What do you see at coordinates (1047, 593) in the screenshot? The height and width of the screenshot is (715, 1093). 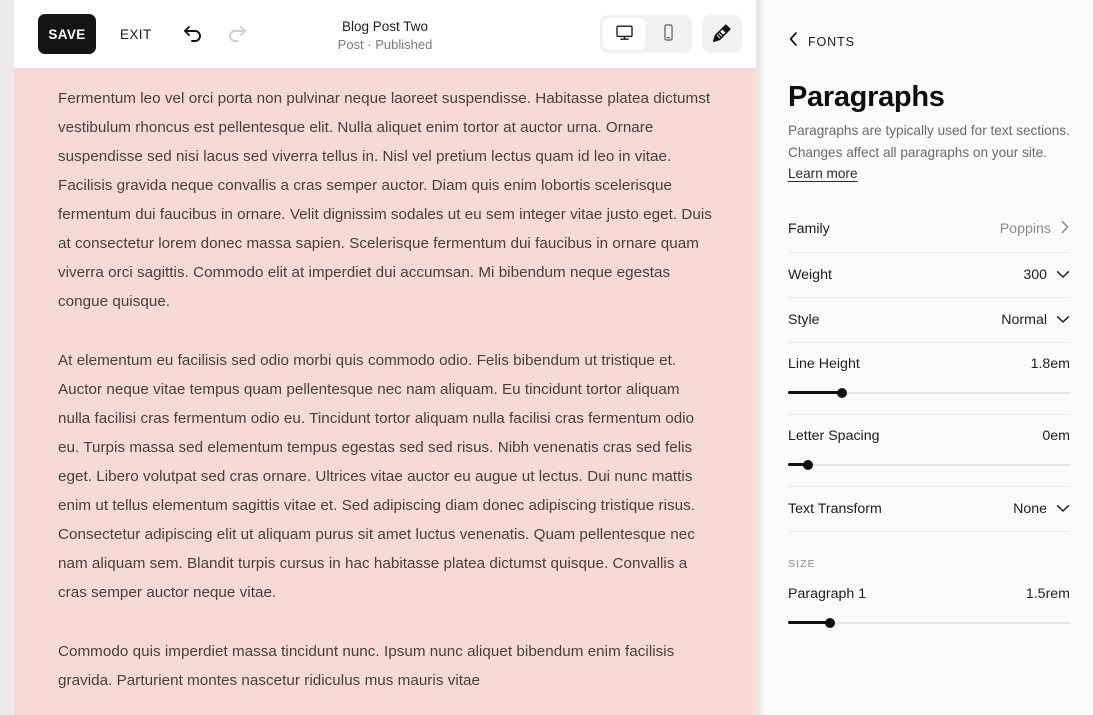 I see `setting-value-paragraph-1: 1.5rem` at bounding box center [1047, 593].